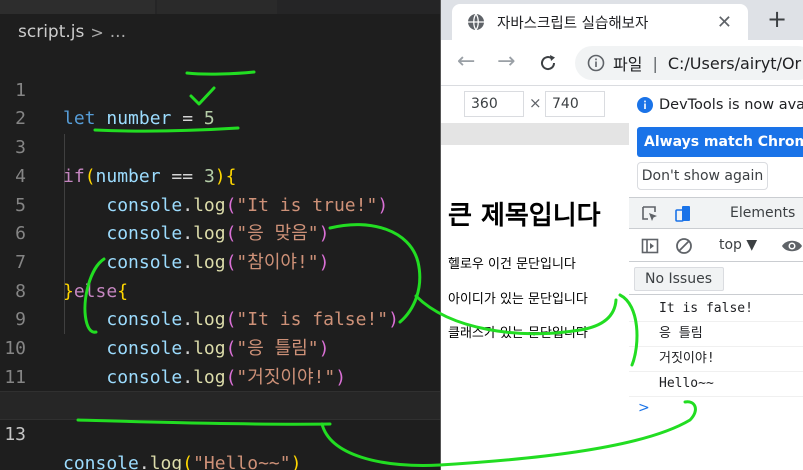 The width and height of the screenshot is (803, 470). What do you see at coordinates (720, 142) in the screenshot?
I see `always-match-language-button: Always match Chrome's` at bounding box center [720, 142].